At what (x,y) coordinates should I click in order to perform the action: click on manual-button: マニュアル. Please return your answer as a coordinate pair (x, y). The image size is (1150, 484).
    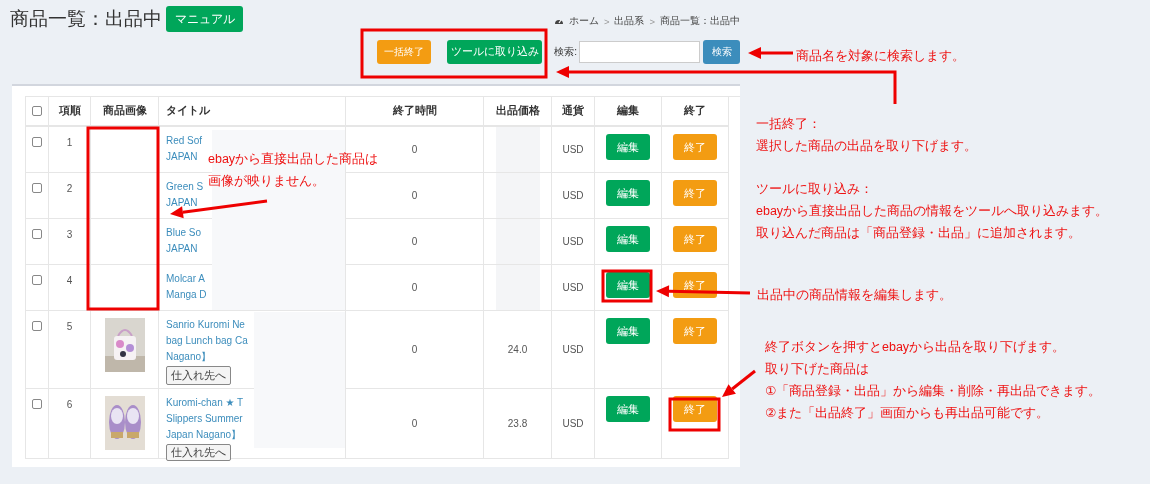
    Looking at the image, I should click on (204, 19).